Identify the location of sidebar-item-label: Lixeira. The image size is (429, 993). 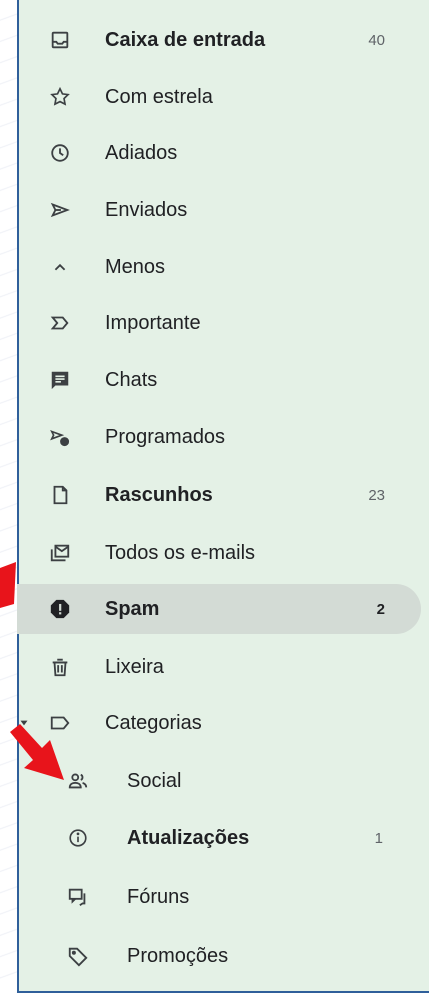
(134, 666).